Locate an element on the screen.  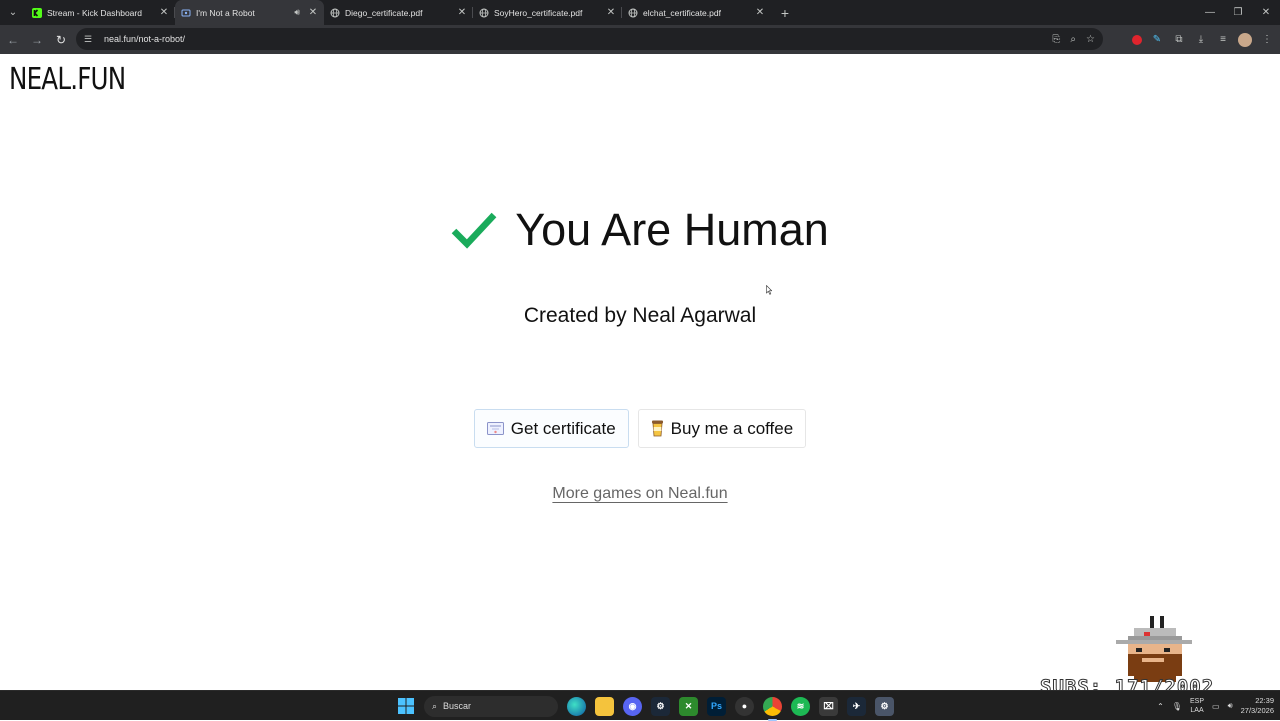
tab-search-icon: ⌄ is located at coordinates (13, 12).